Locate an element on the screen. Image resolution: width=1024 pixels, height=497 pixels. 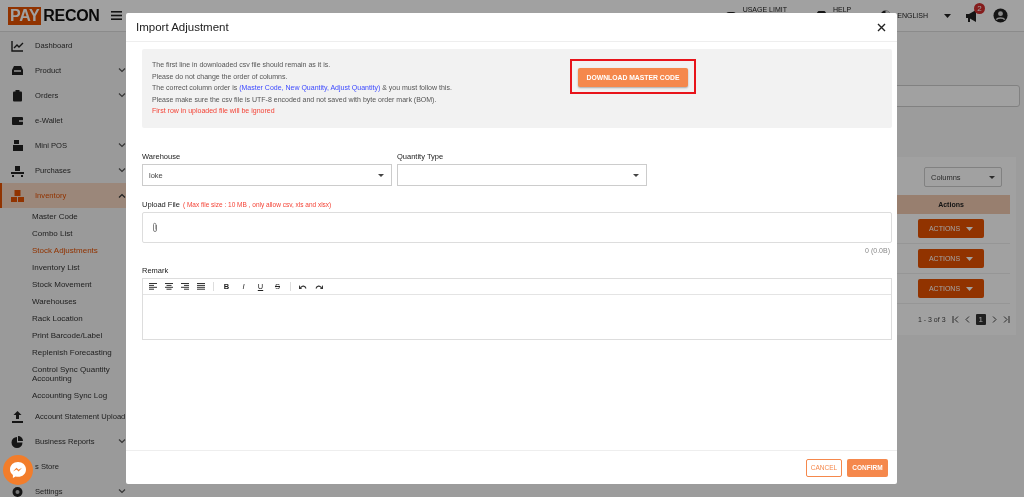
sidebar-subitem: Warehouses is located at coordinates (65, 301).